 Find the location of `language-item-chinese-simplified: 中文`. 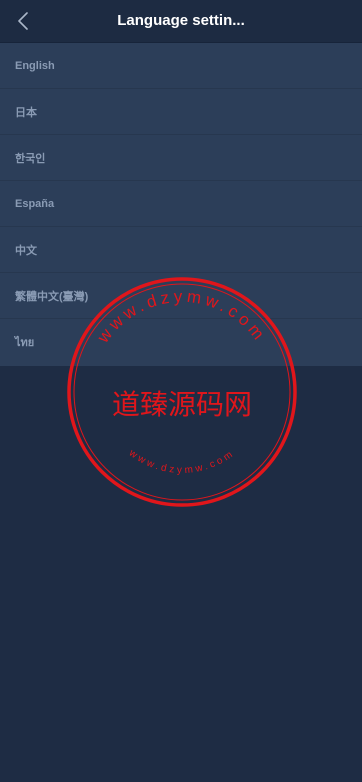

language-item-chinese-simplified: 中文 is located at coordinates (181, 250).